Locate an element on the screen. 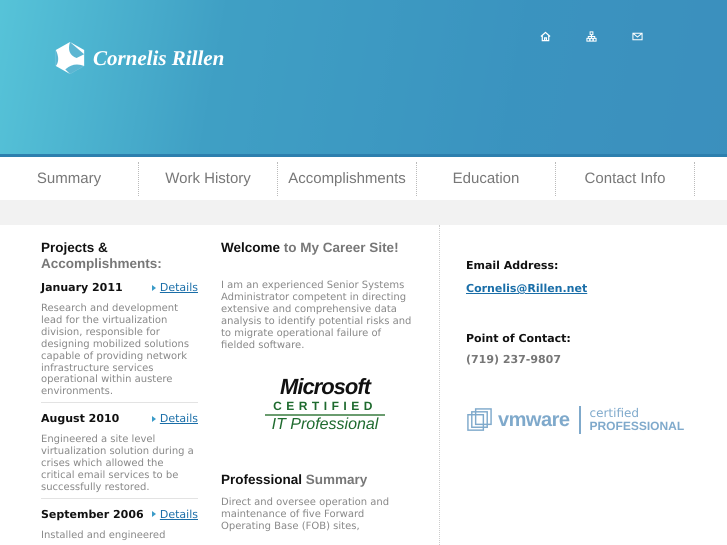 This screenshot has height=545, width=727. summary-heading: Professional Summary is located at coordinates (294, 480).